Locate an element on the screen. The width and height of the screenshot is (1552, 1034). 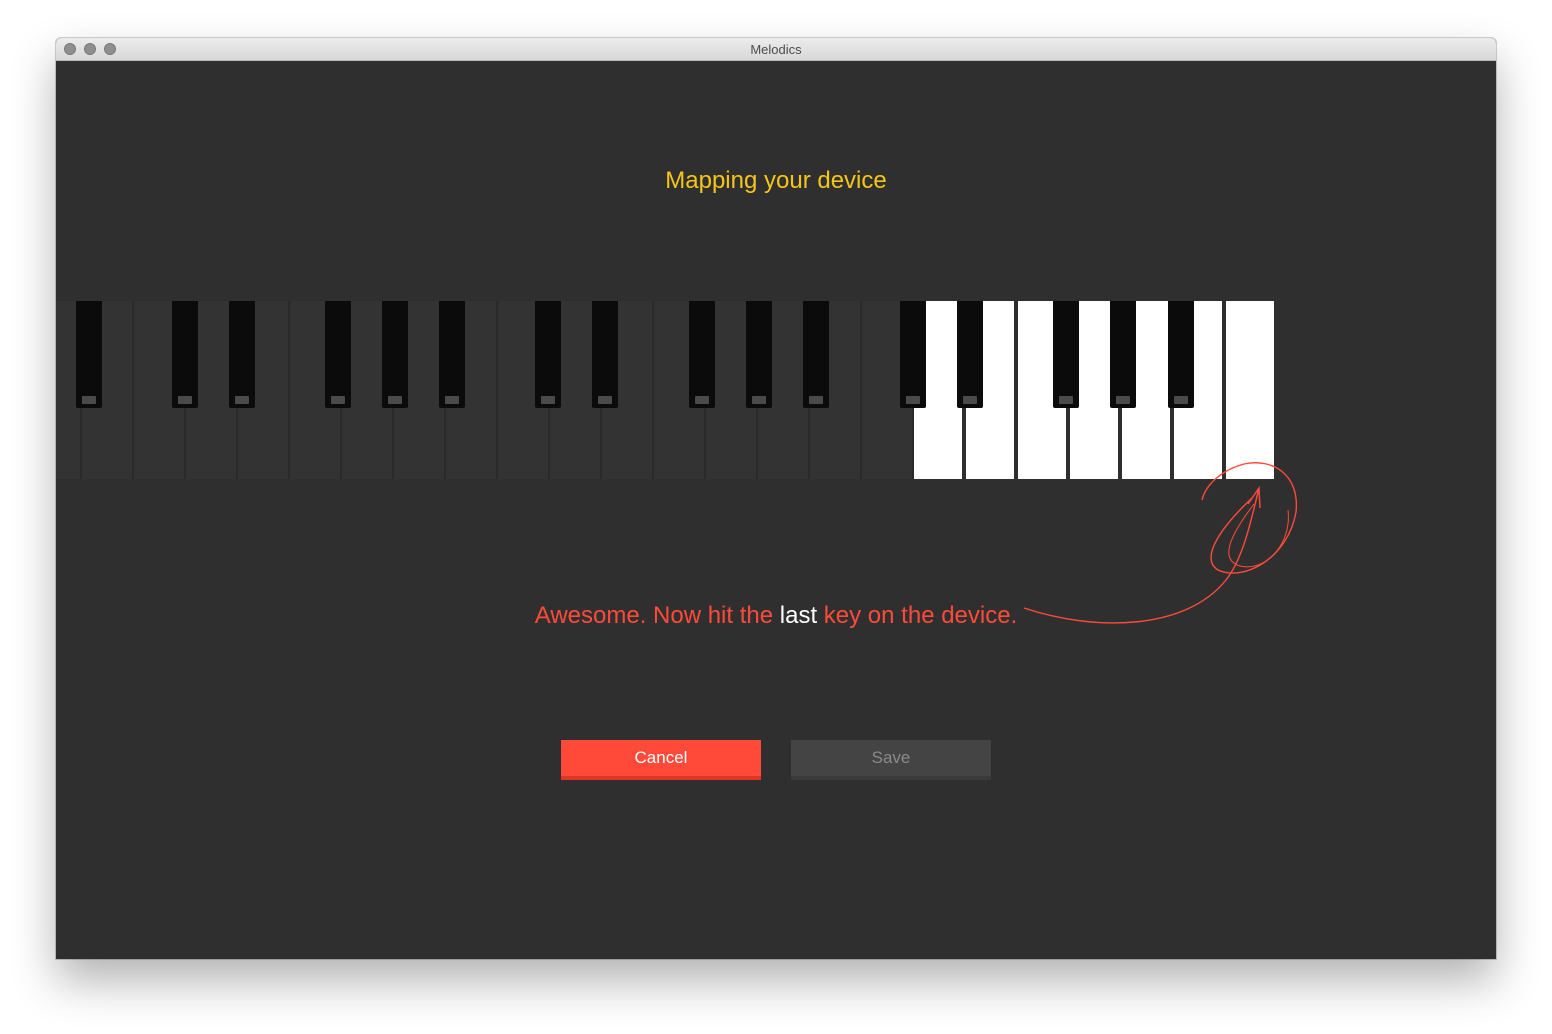
title-bar: Melodics is located at coordinates (776, 49).